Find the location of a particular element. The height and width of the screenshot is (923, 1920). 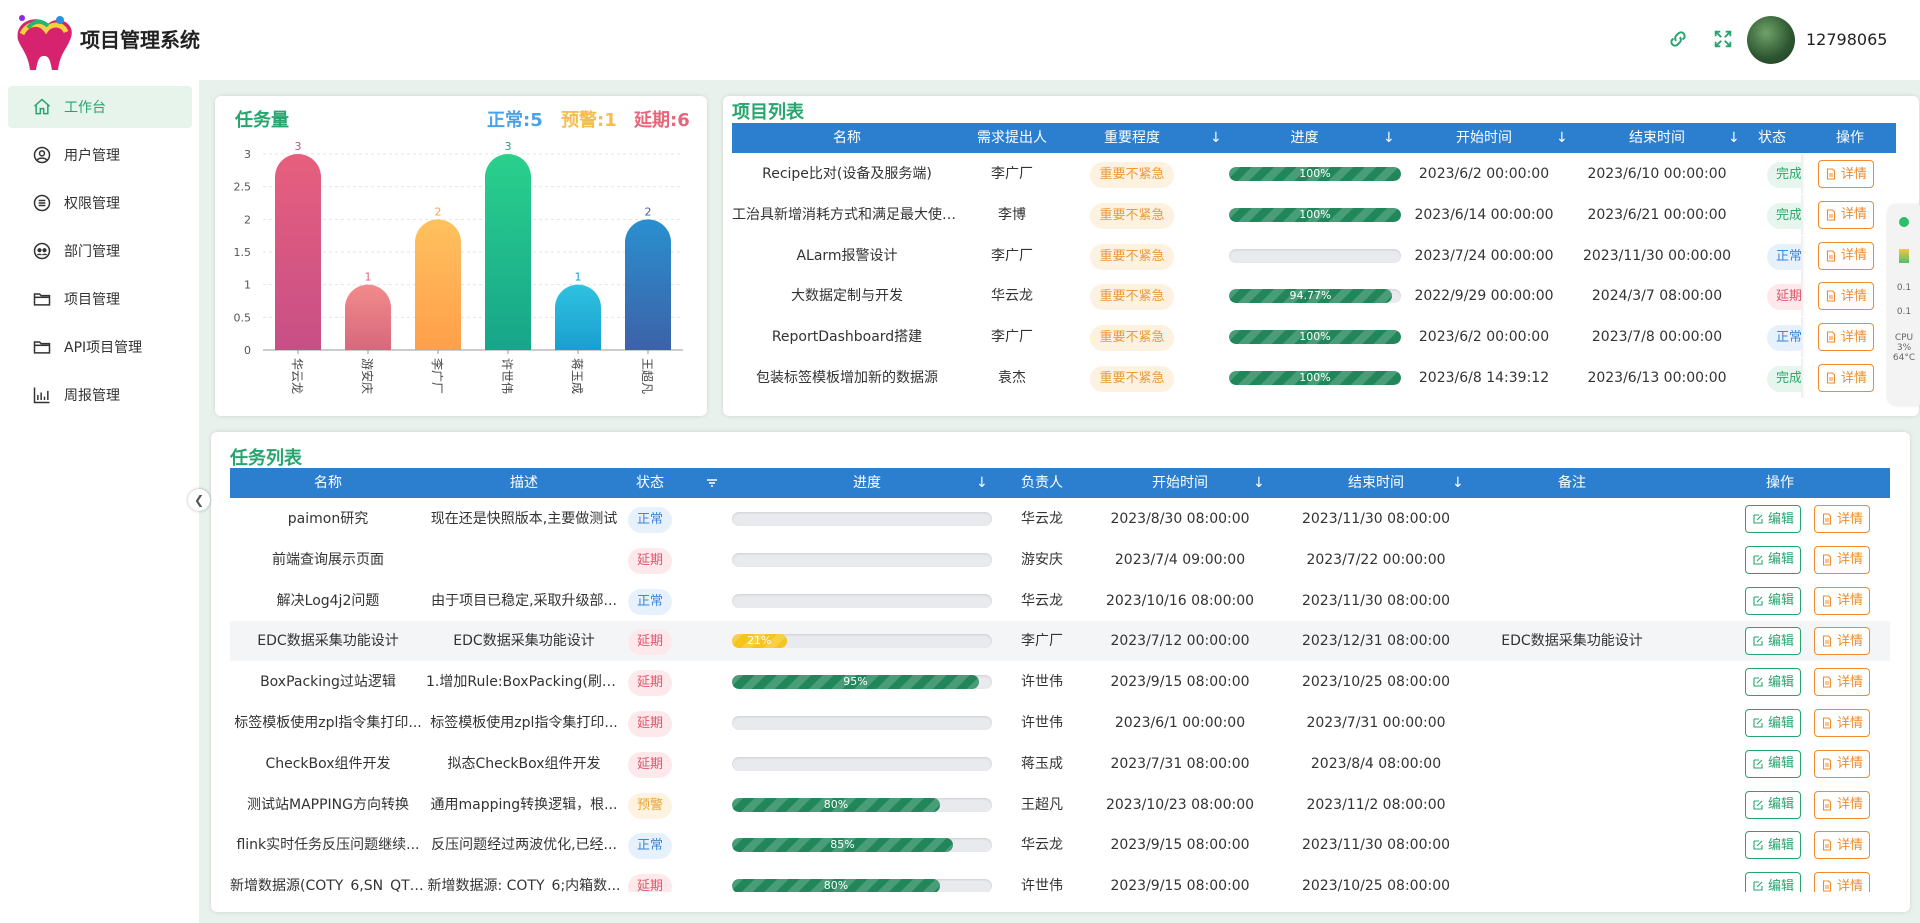

sidebar-collapse-button: ❮ is located at coordinates (199, 500).